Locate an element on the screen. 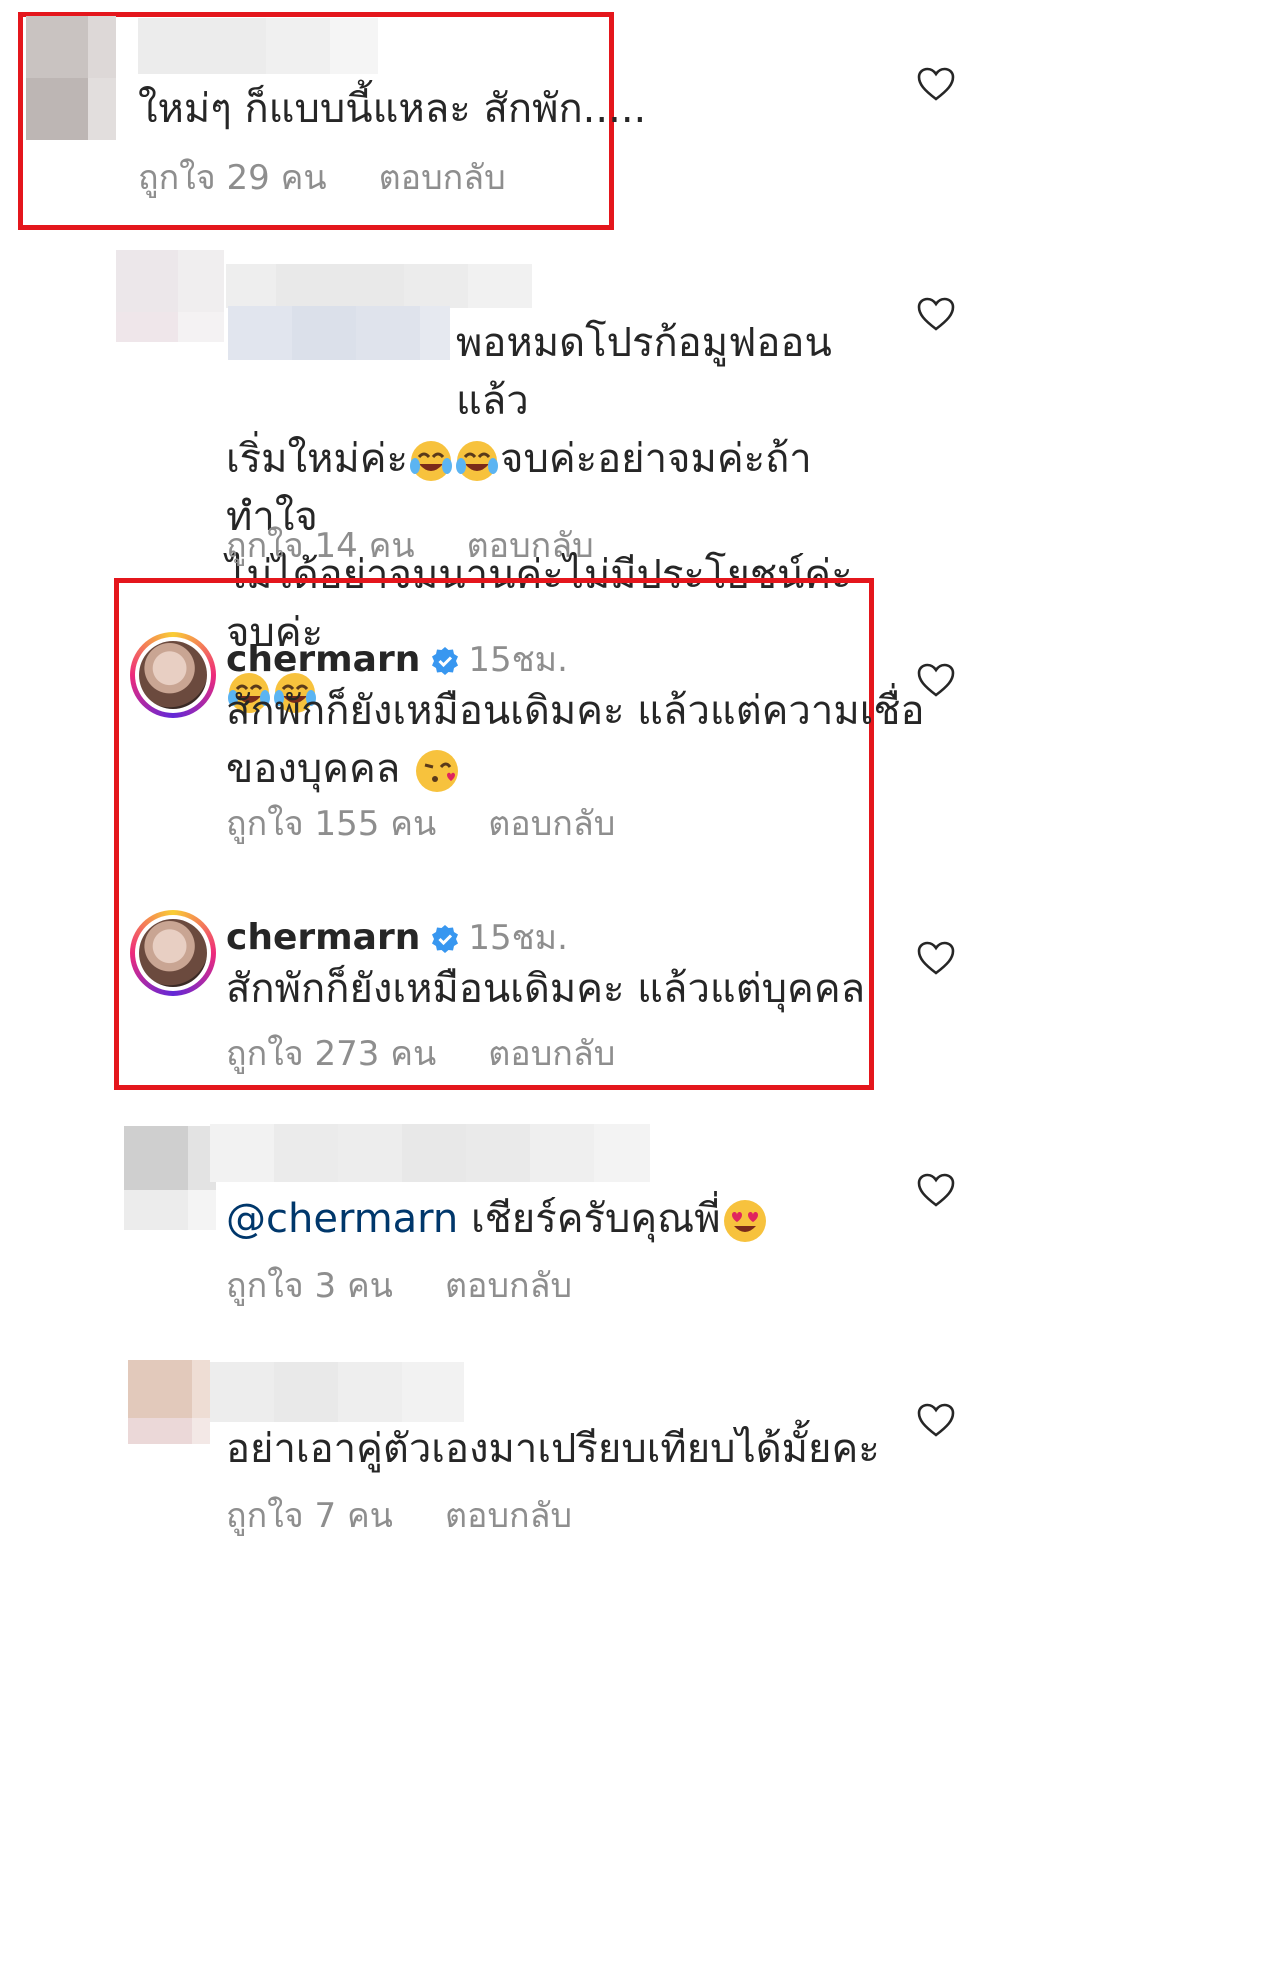 Image resolution: width=1280 pixels, height=1983 pixels. likes-count: ถูกใจ 14 คน is located at coordinates (320, 546).